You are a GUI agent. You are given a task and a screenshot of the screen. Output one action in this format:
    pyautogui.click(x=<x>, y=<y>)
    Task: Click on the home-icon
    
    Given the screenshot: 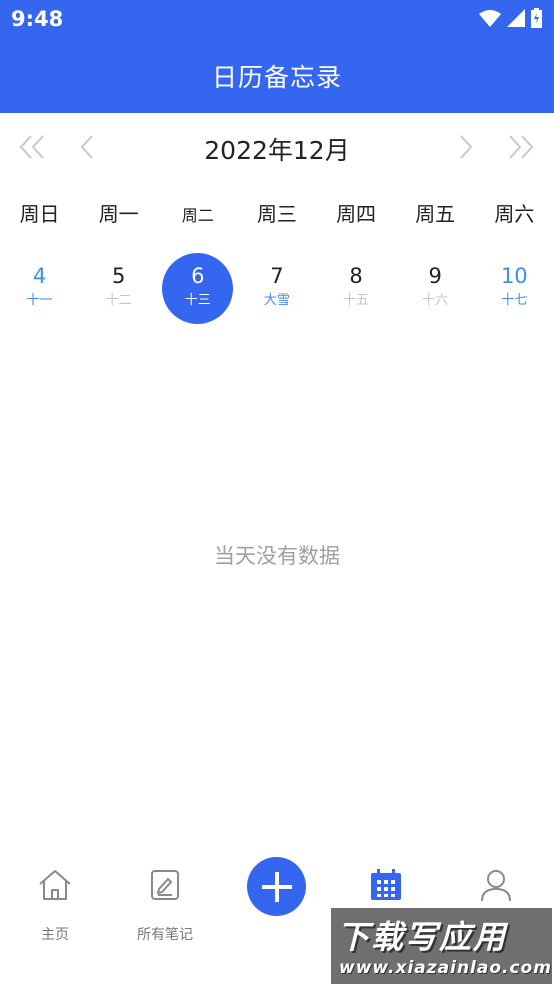 What is the action you would take?
    pyautogui.click(x=55, y=885)
    